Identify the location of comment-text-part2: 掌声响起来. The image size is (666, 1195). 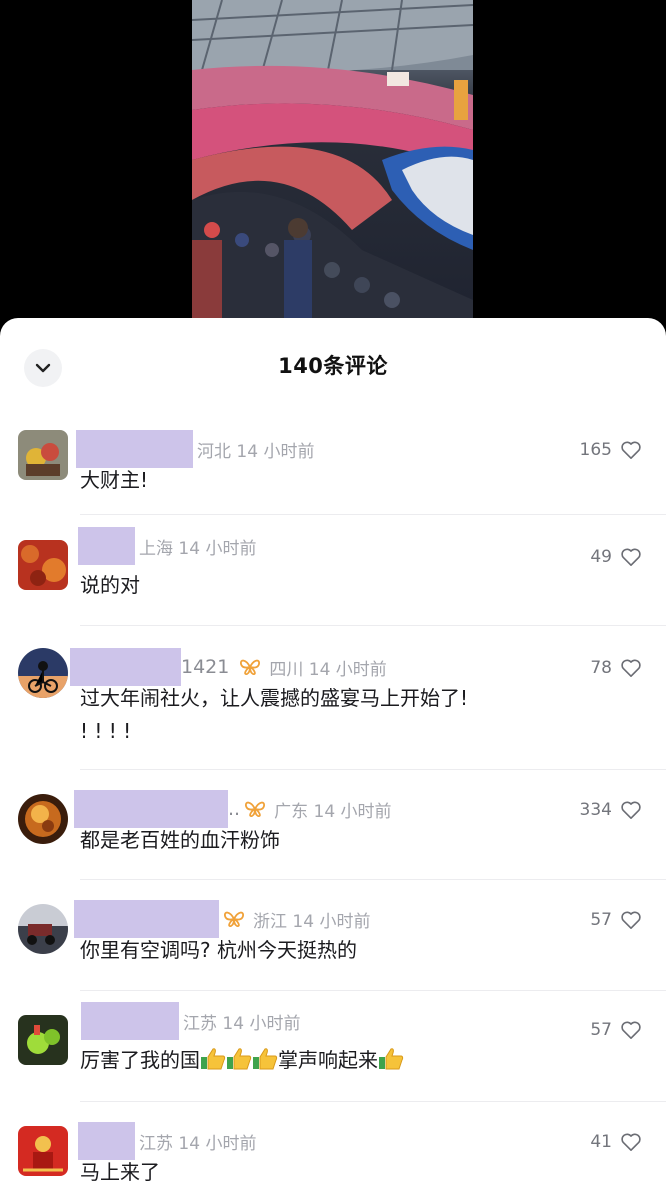
(328, 1060).